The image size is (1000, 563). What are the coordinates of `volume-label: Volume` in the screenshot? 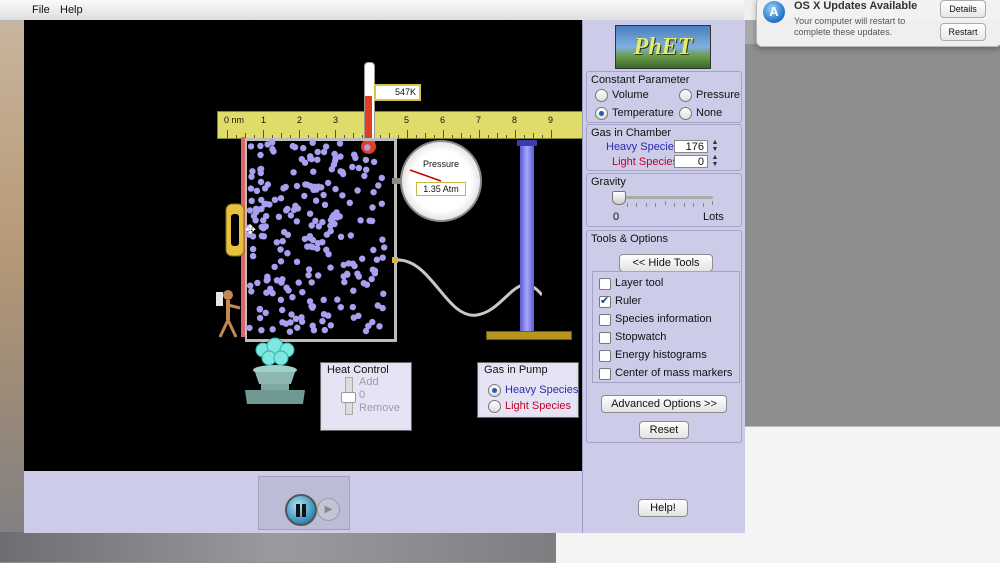 It's located at (630, 95).